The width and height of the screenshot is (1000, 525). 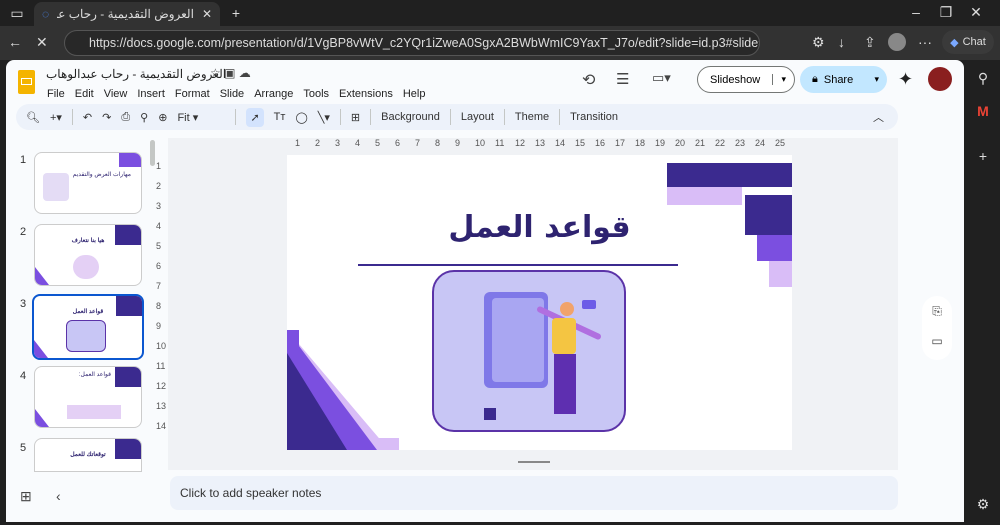 I want to click on layout-button: Layout, so click(x=477, y=117).